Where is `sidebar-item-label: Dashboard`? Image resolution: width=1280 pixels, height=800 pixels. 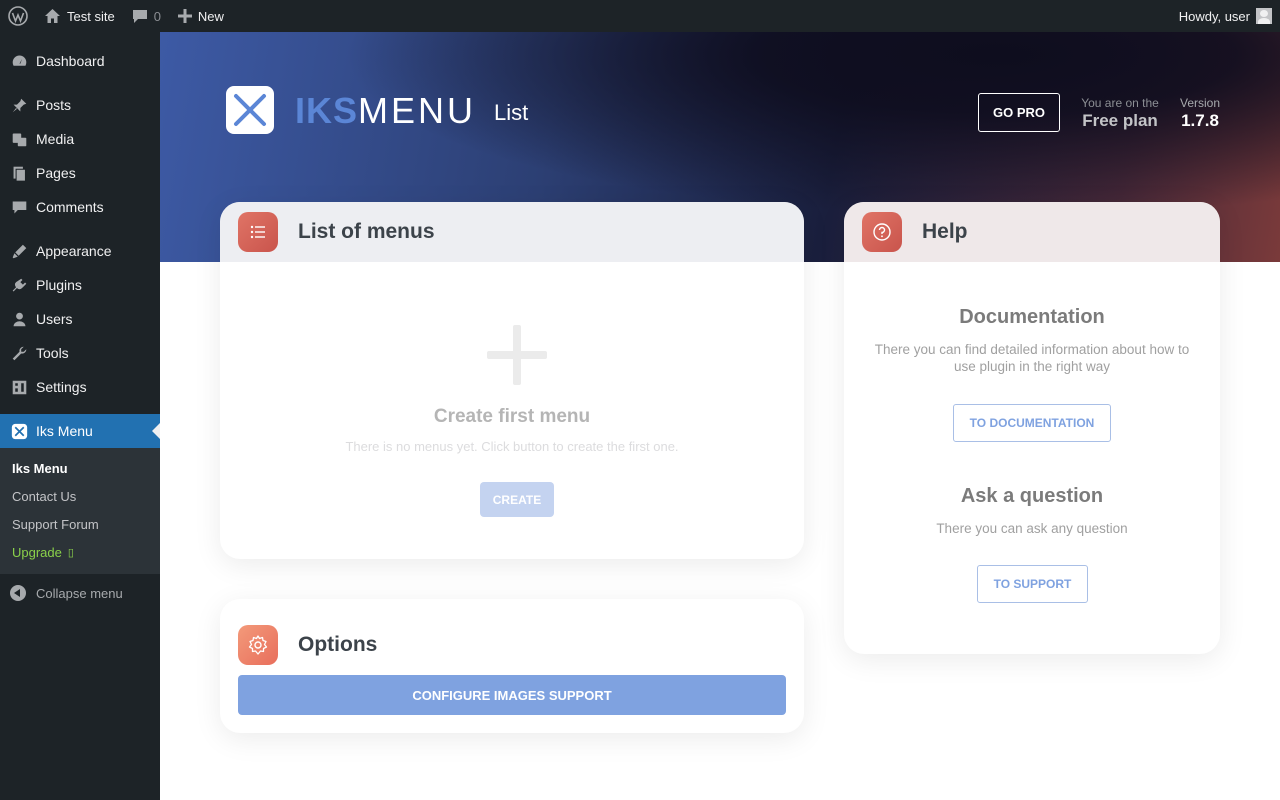 sidebar-item-label: Dashboard is located at coordinates (70, 61).